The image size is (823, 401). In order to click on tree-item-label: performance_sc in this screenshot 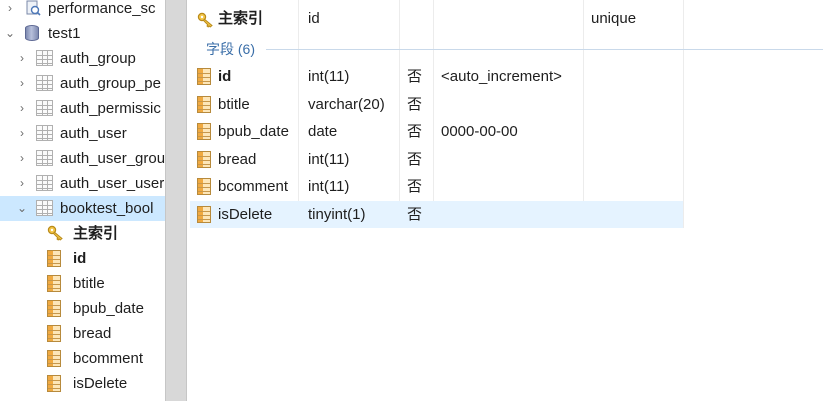, I will do `click(102, 8)`.